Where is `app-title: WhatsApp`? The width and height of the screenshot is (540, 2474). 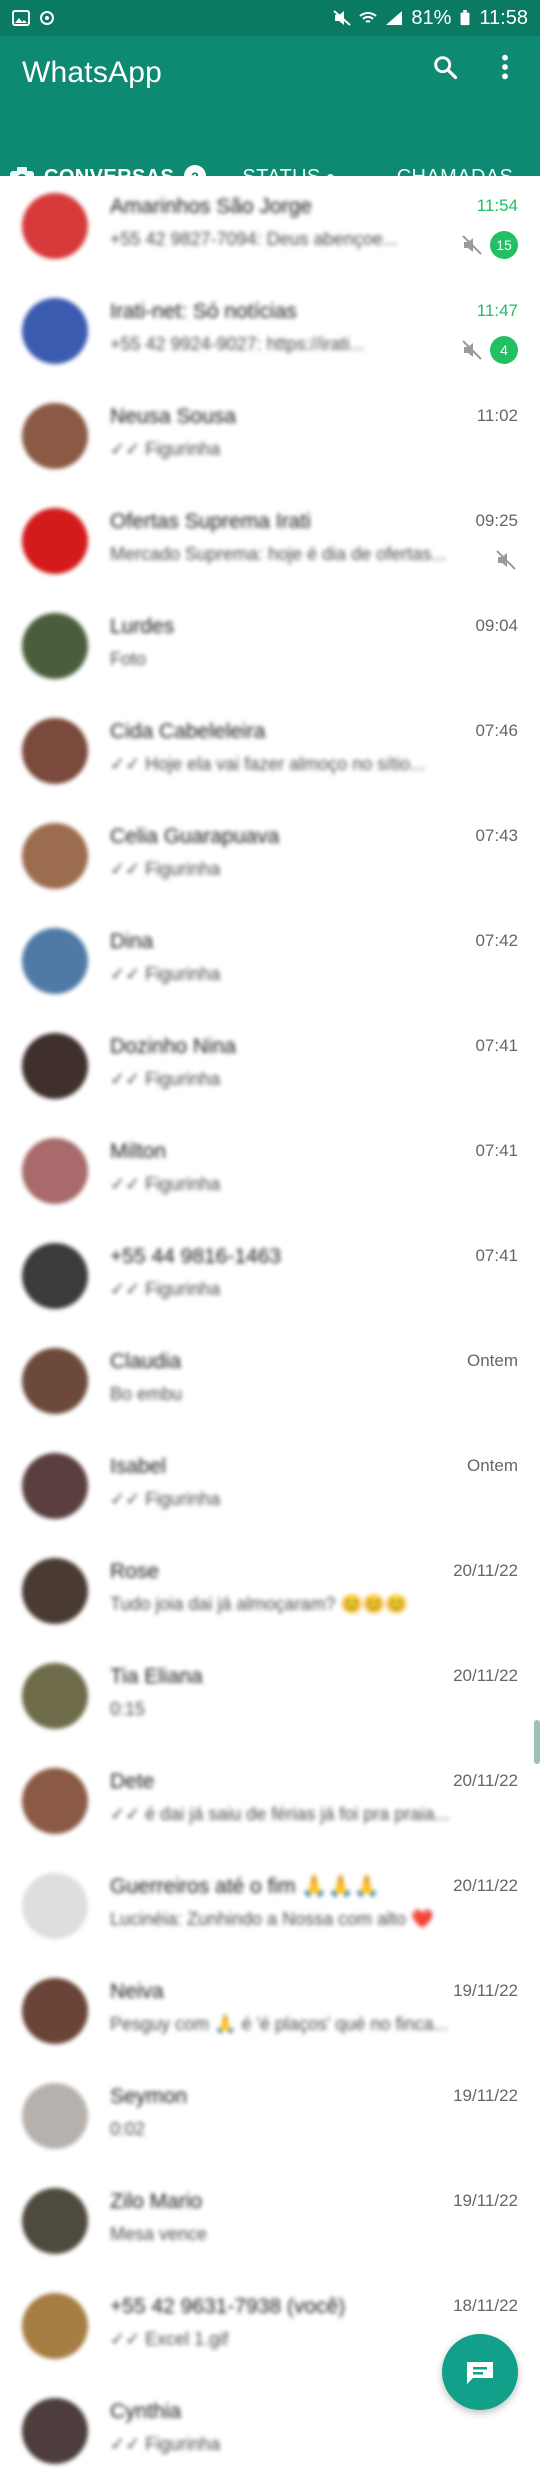
app-title: WhatsApp is located at coordinates (92, 72).